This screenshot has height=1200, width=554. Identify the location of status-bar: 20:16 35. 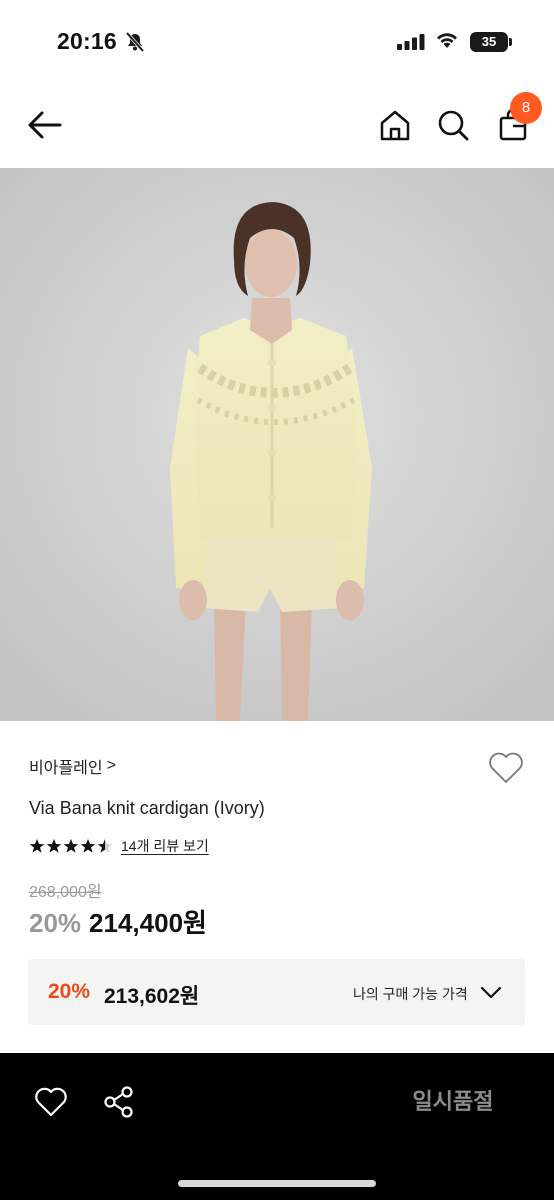
(277, 40).